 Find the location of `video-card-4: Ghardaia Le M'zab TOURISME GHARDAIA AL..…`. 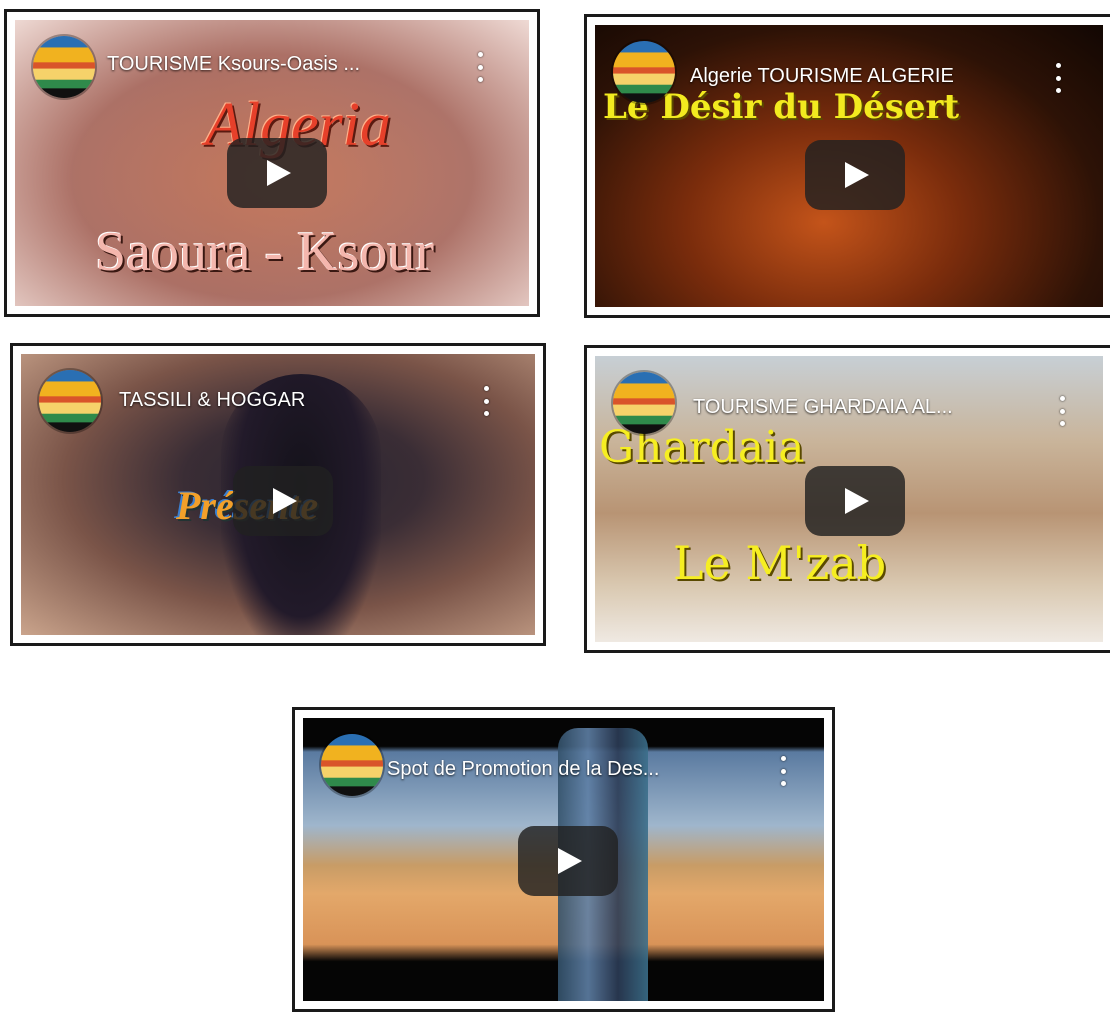

video-card-4: Ghardaia Le M'zab TOURISME GHARDAIA AL..… is located at coordinates (847, 499).